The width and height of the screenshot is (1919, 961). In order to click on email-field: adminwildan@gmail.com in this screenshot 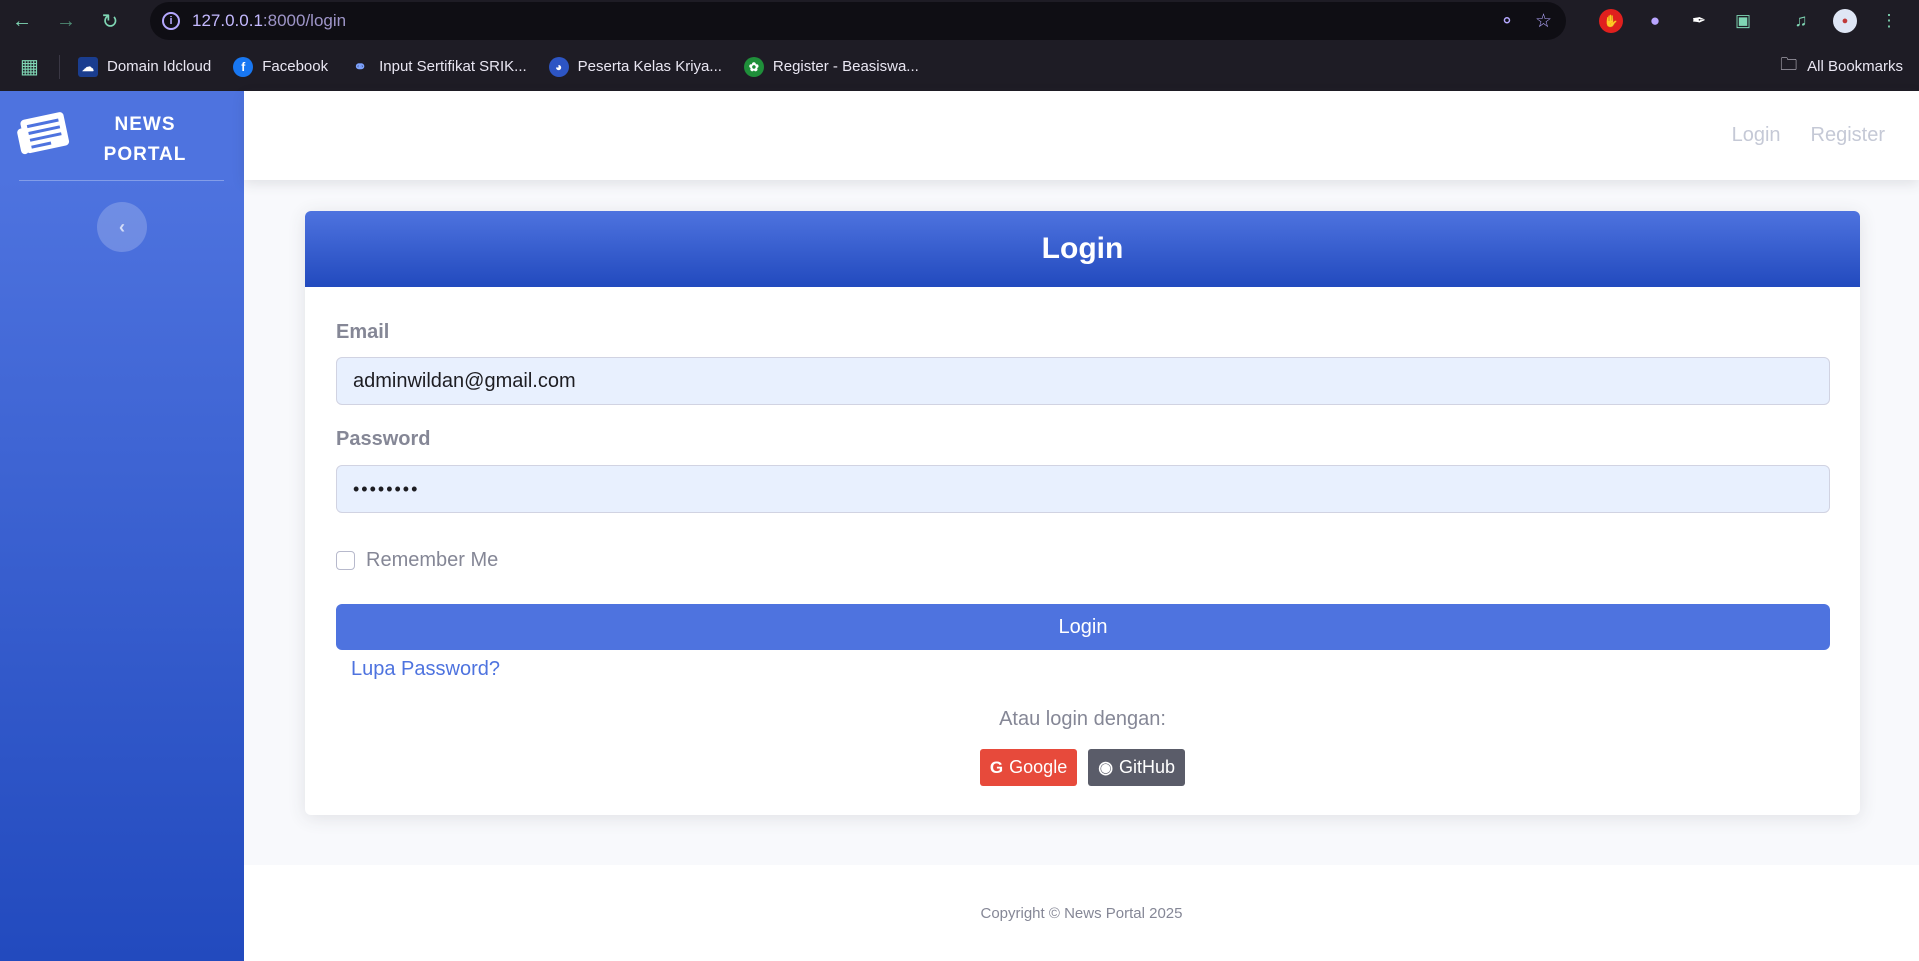, I will do `click(1083, 381)`.